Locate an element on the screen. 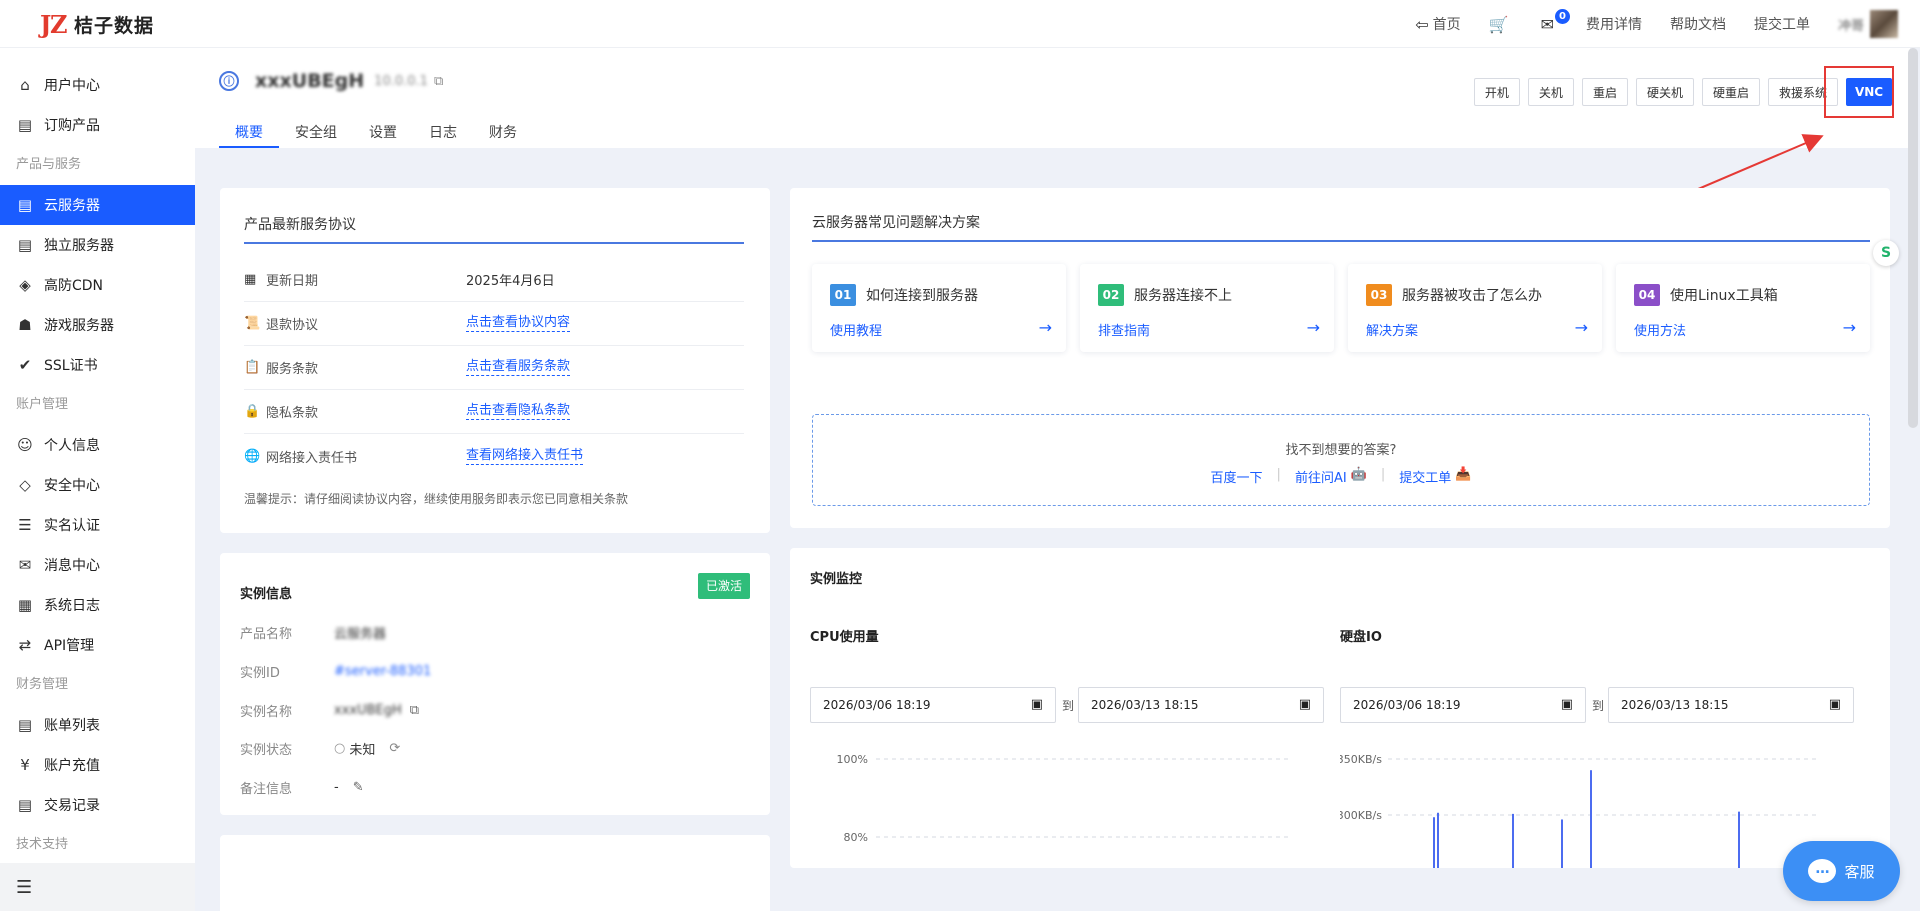 The width and height of the screenshot is (1920, 911). top-nav: ⇦ 首页 🛒 ✉ 0 费用详情 帮助文档 提交工单 冲哥 is located at coordinates (1642, 24).